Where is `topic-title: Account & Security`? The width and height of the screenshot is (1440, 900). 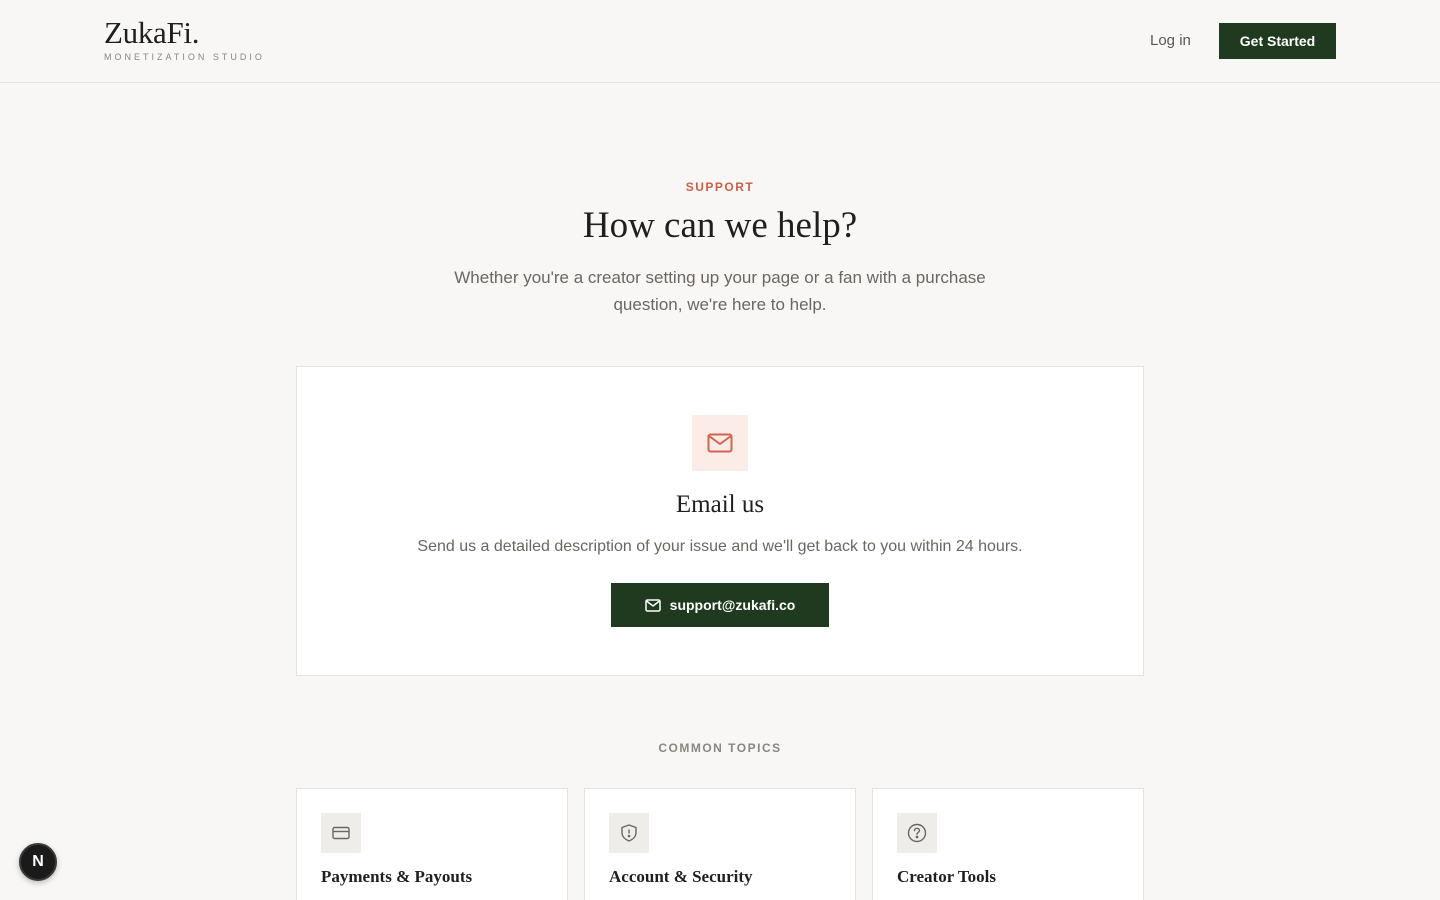
topic-title: Account & Security is located at coordinates (681, 876).